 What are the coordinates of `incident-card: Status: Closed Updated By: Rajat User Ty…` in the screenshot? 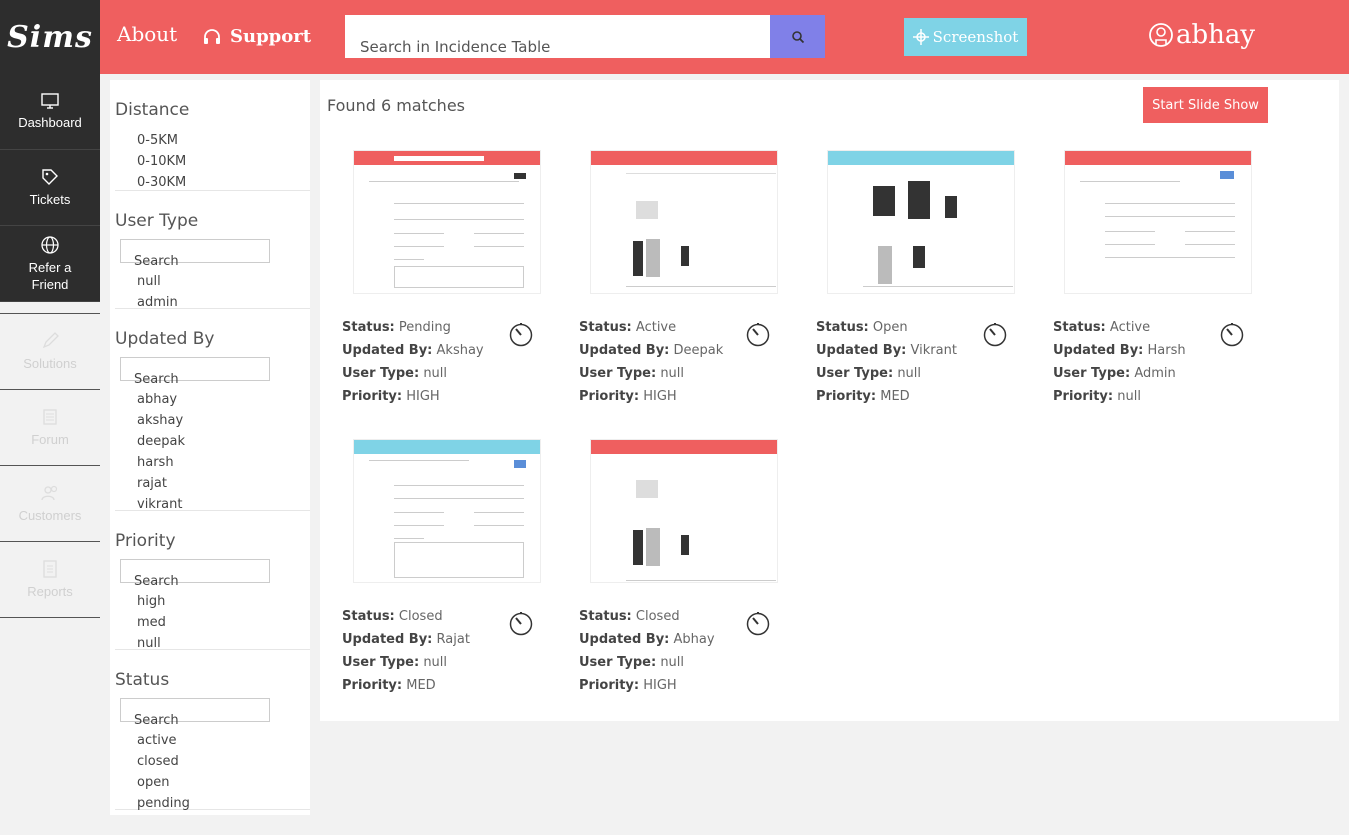 It's located at (455, 574).